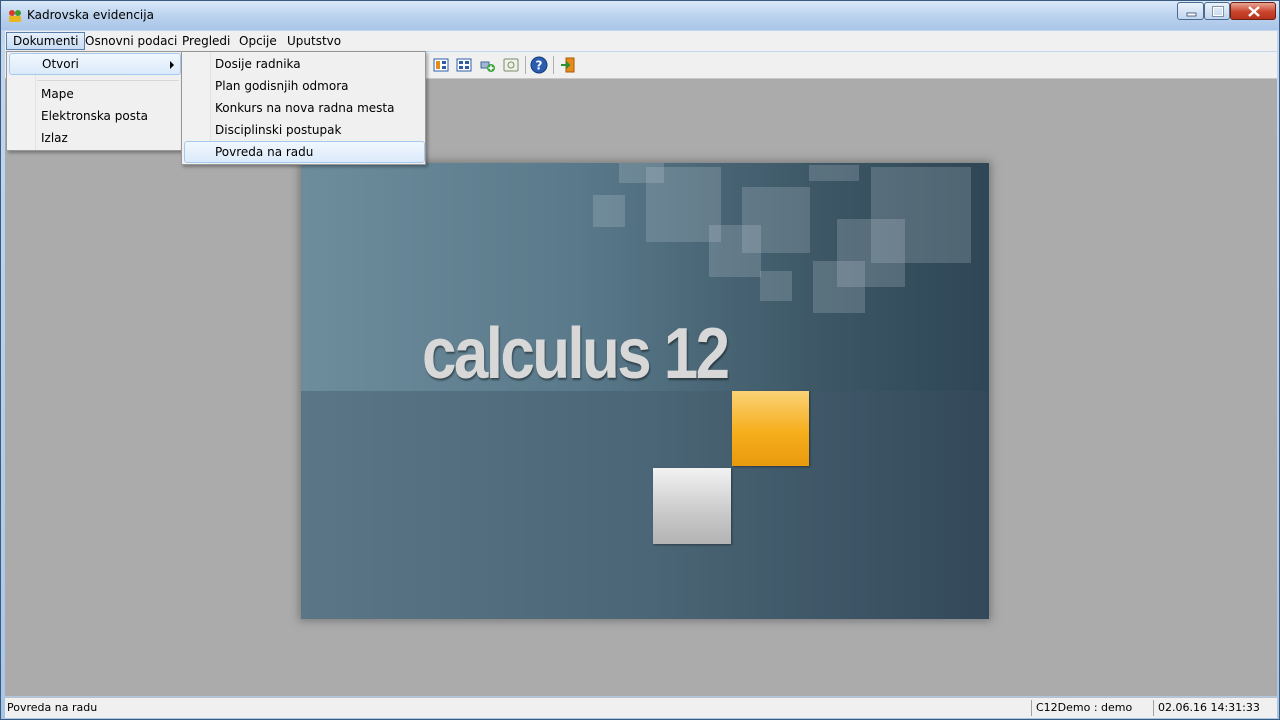 This screenshot has height=720, width=1280. What do you see at coordinates (131, 41) in the screenshot?
I see `menu-osnovni-podaci: Osnovni podaci` at bounding box center [131, 41].